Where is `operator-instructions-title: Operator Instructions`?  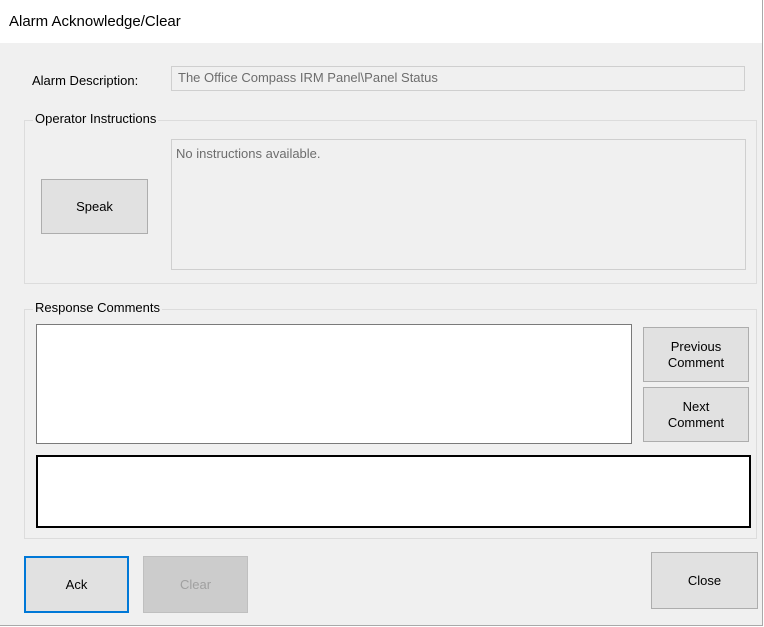
operator-instructions-title: Operator Instructions is located at coordinates (96, 118).